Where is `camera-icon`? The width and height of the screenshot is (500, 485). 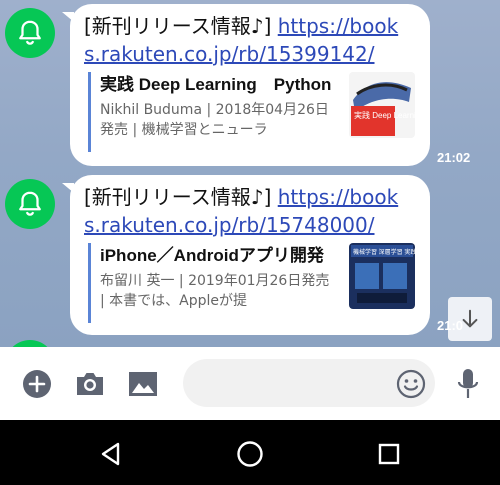 camera-icon is located at coordinates (90, 384).